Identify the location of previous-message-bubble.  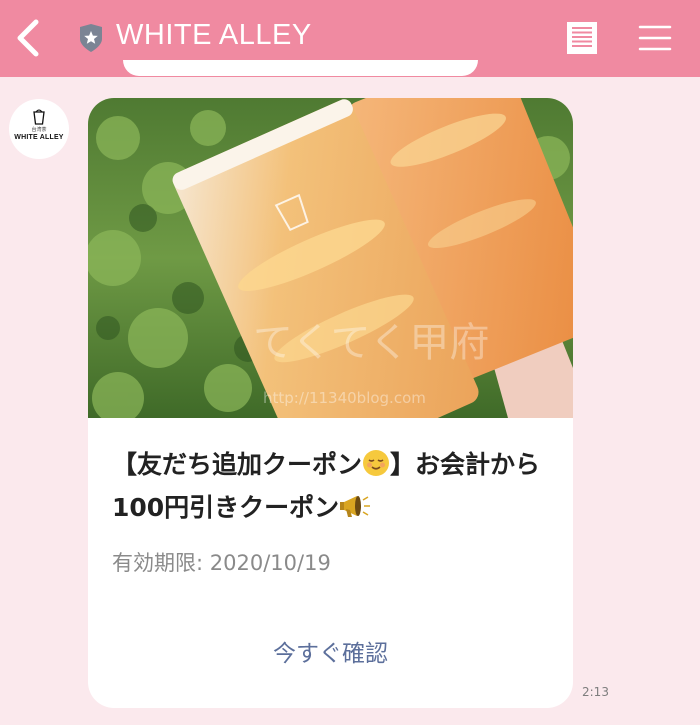
(300, 68).